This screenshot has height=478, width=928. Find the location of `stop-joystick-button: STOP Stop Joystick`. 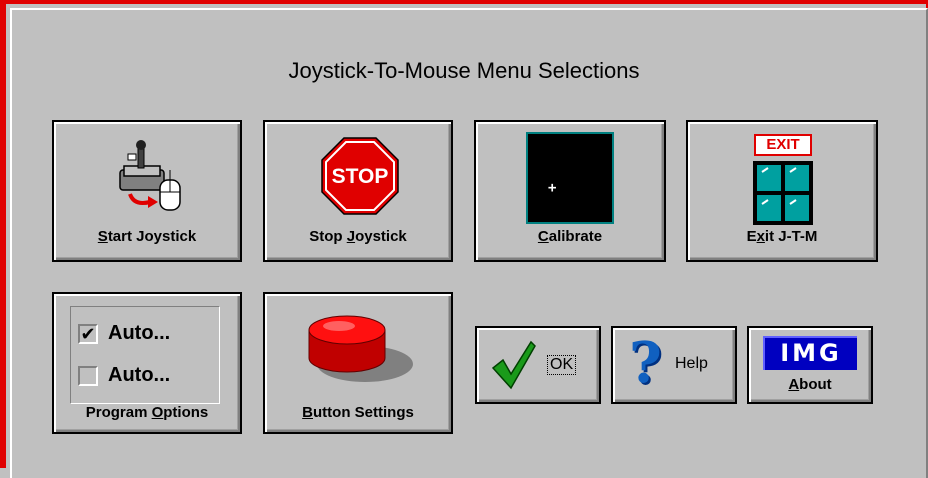

stop-joystick-button: STOP Stop Joystick is located at coordinates (358, 191).